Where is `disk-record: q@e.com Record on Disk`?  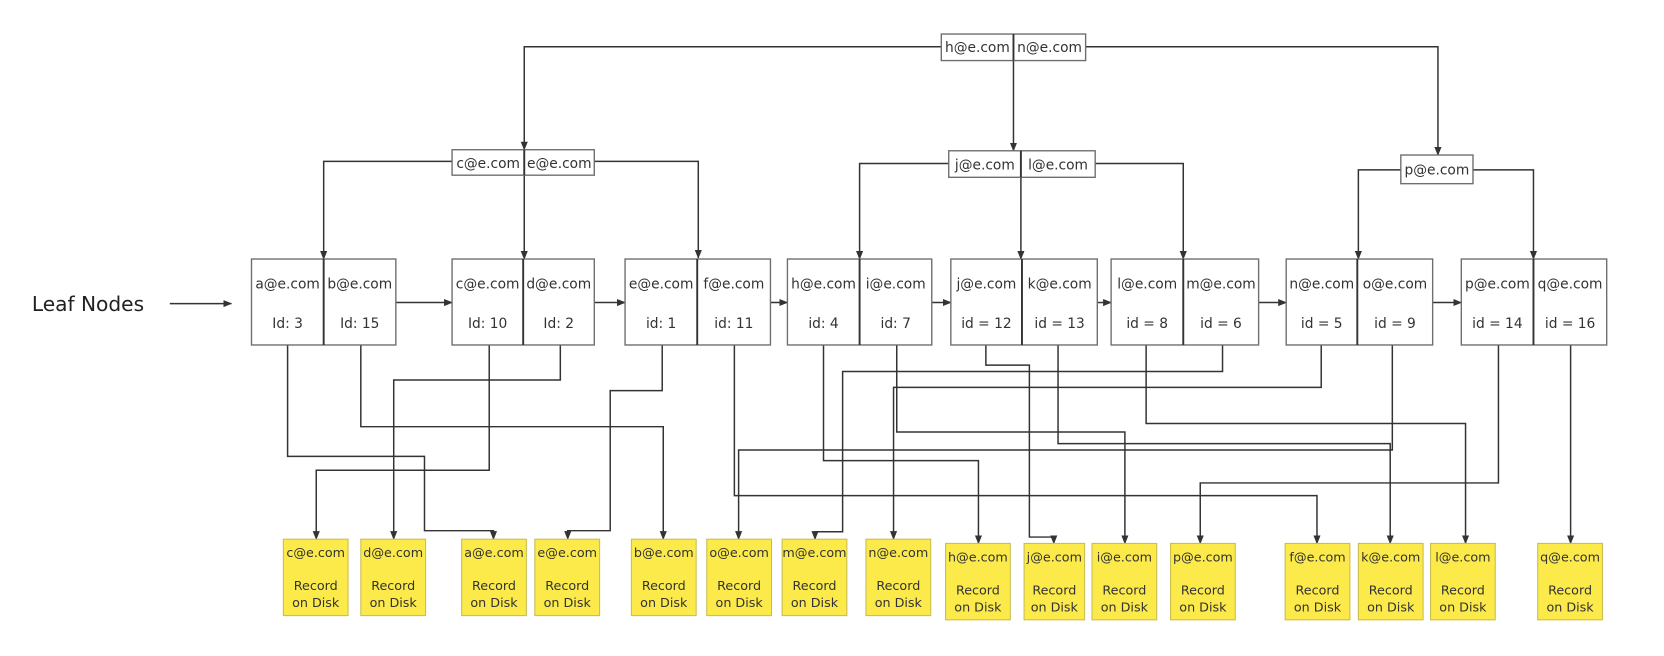 disk-record: q@e.com Record on Disk is located at coordinates (1570, 581).